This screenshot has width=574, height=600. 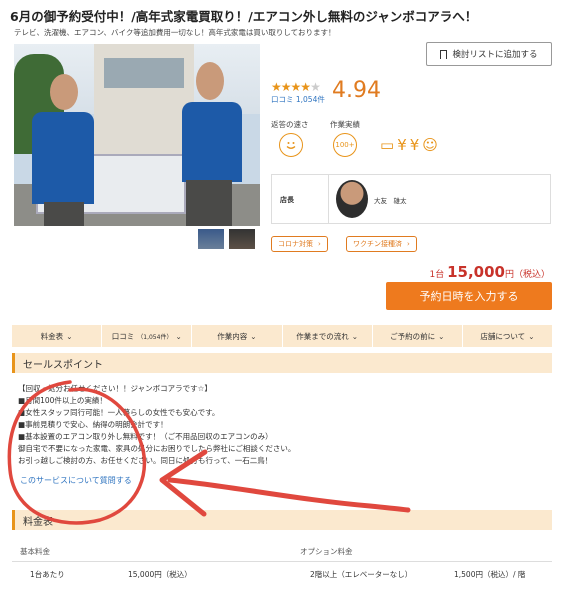 What do you see at coordinates (93, 424) in the screenshot?
I see `selling-line: ■事前見積りで安心、納得の明朗会計です！` at bounding box center [93, 424].